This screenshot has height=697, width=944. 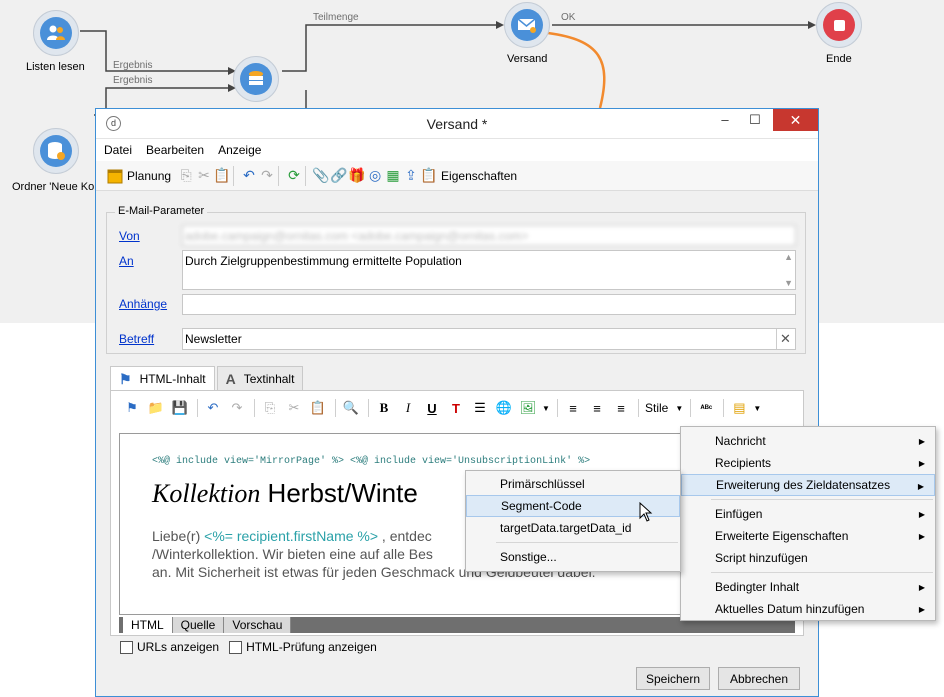 What do you see at coordinates (597, 408) in the screenshot?
I see `align-center-icon: ≡` at bounding box center [597, 408].